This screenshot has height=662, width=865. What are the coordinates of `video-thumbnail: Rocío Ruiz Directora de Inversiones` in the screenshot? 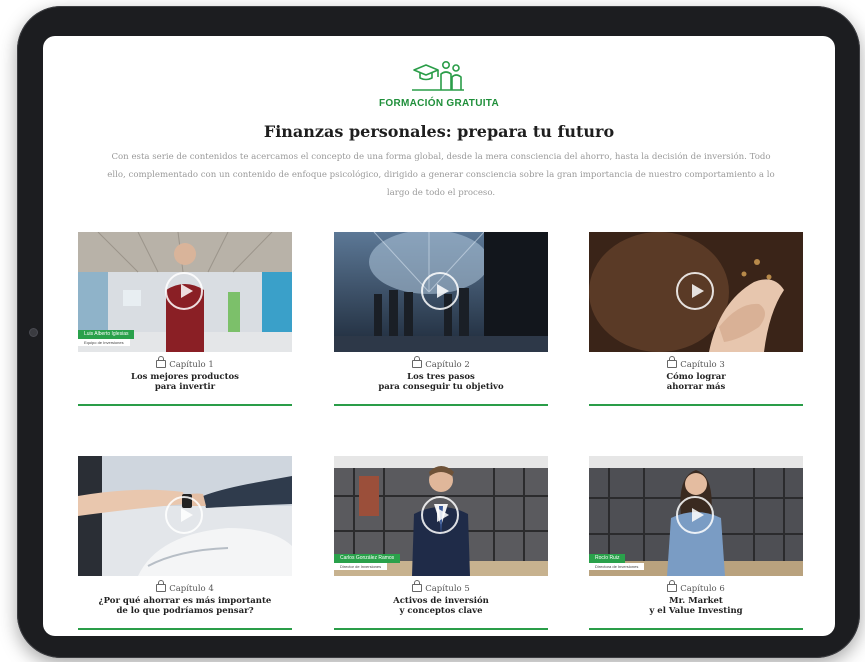 It's located at (696, 516).